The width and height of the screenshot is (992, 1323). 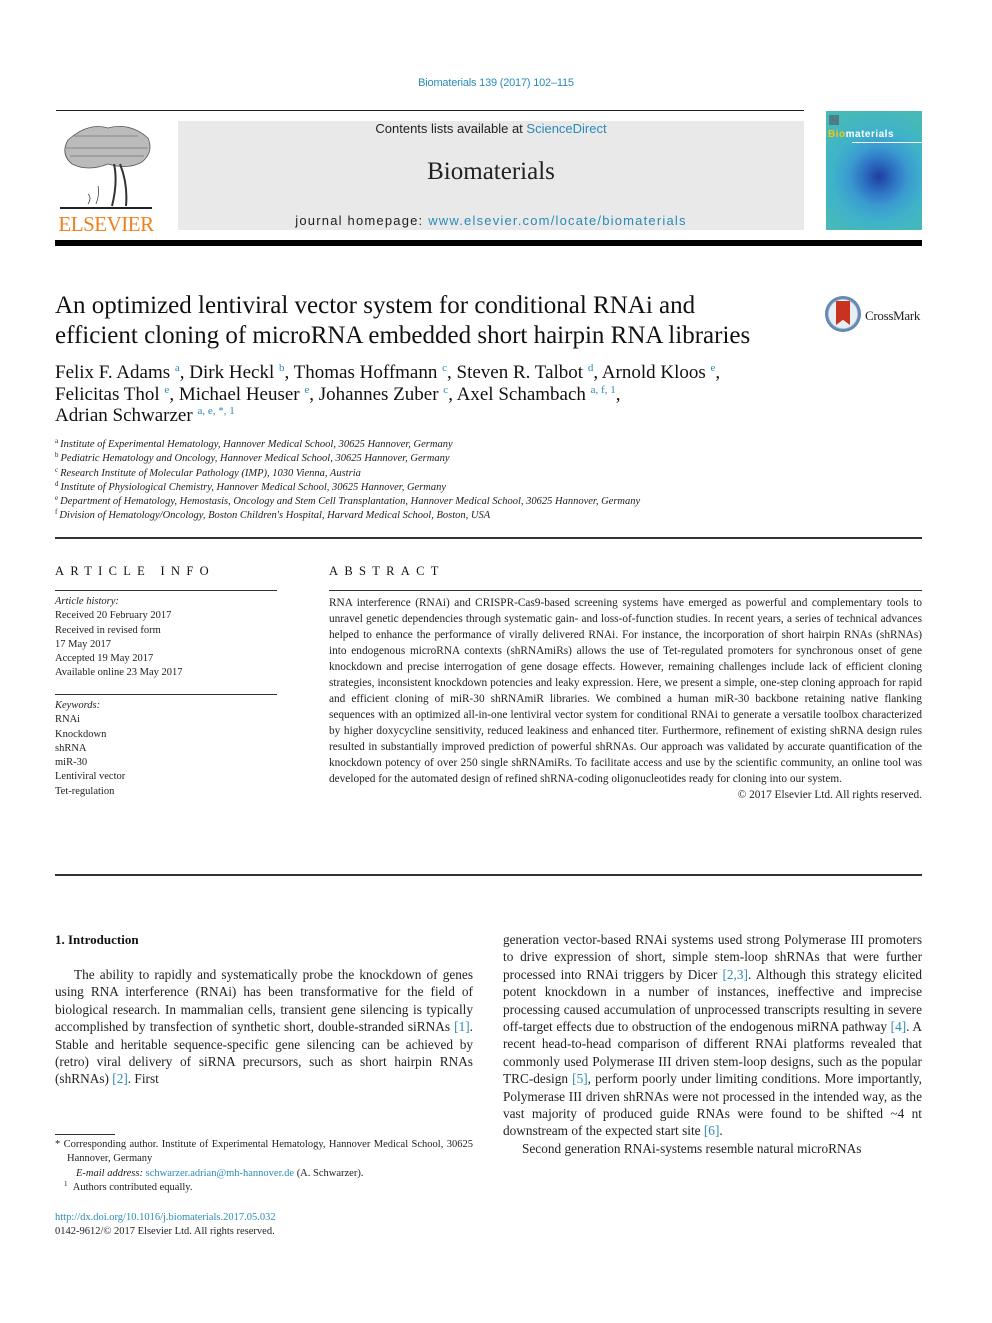 I want to click on citation-ref-link: [2,3], so click(x=734, y=974).